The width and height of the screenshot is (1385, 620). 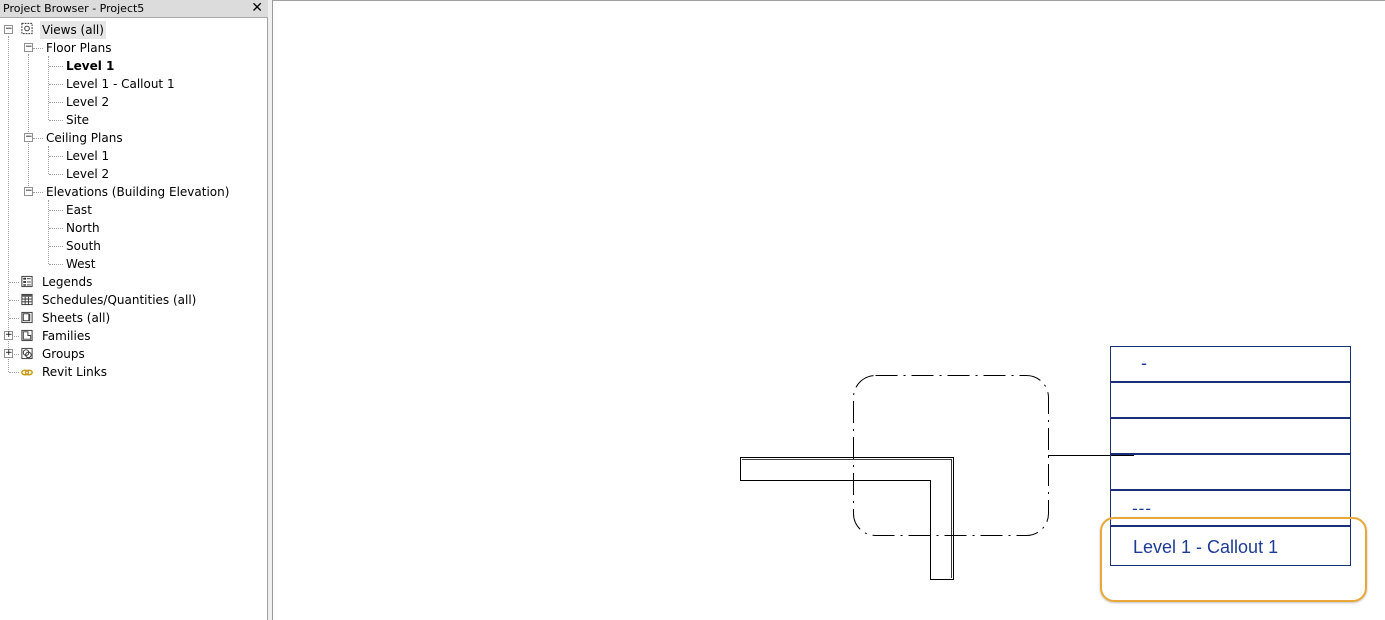 I want to click on callout-tag-text: ---, so click(x=1142, y=508).